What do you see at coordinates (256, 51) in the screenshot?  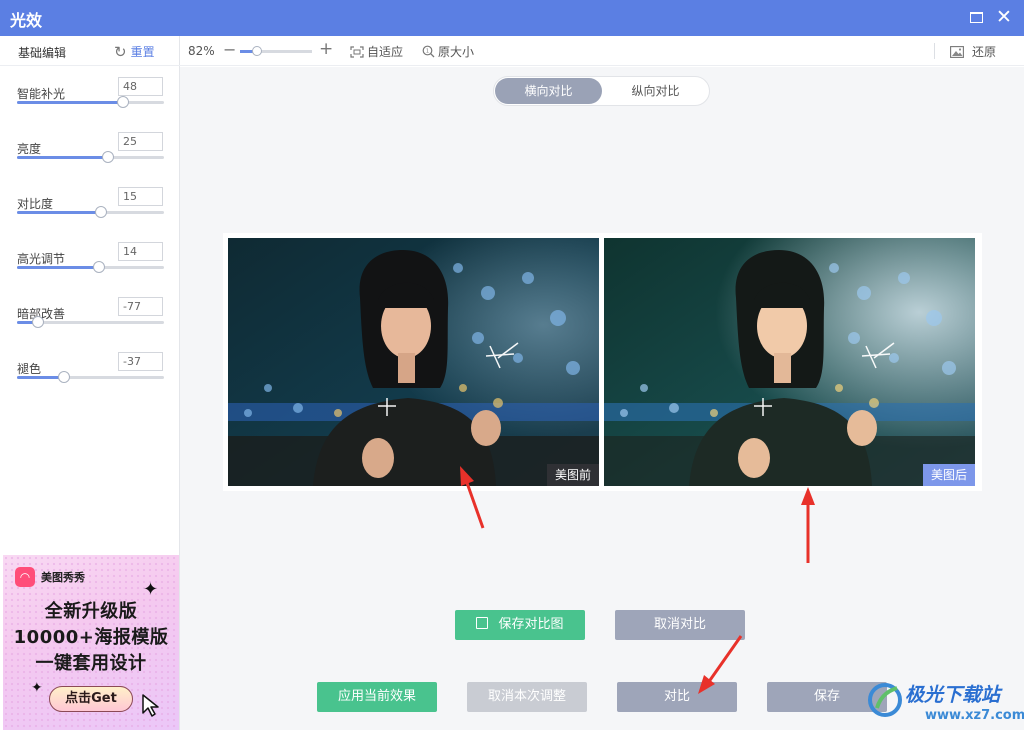 I see `zoom-slider-knob` at bounding box center [256, 51].